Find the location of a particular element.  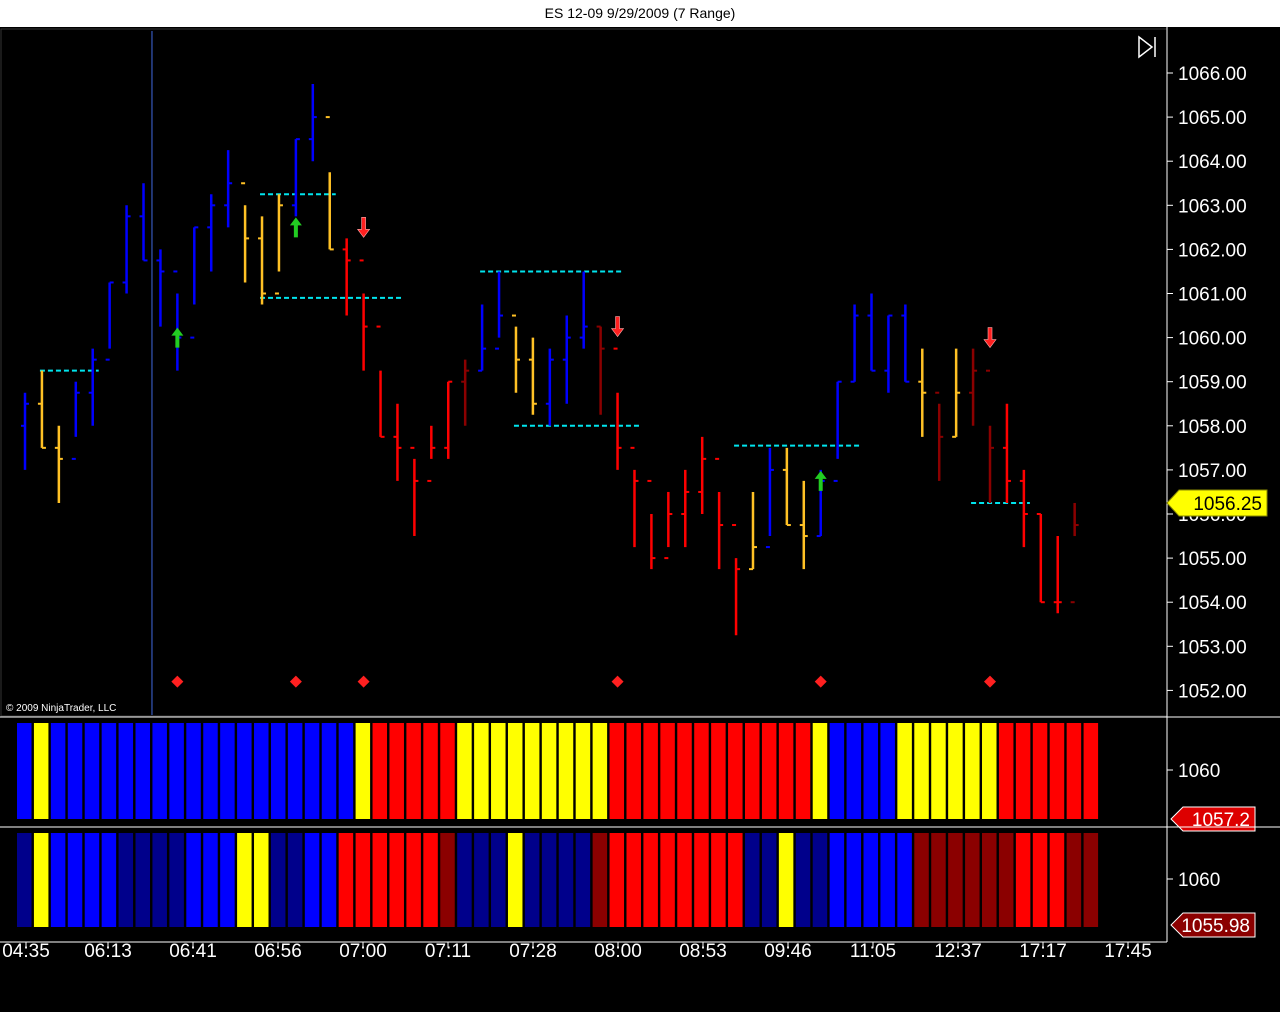

y-tick-label: 1057.00 is located at coordinates (1212, 471).